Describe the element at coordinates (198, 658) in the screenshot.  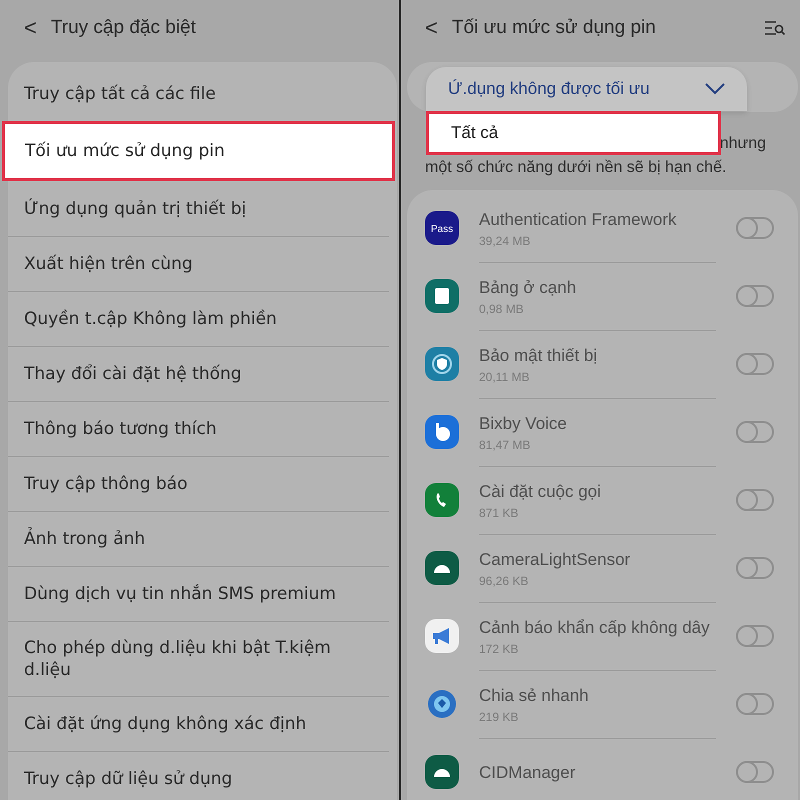
I see `settings-item: Cho phép dùng d.liệu khi bật T.kiệm d.liệu` at that location.